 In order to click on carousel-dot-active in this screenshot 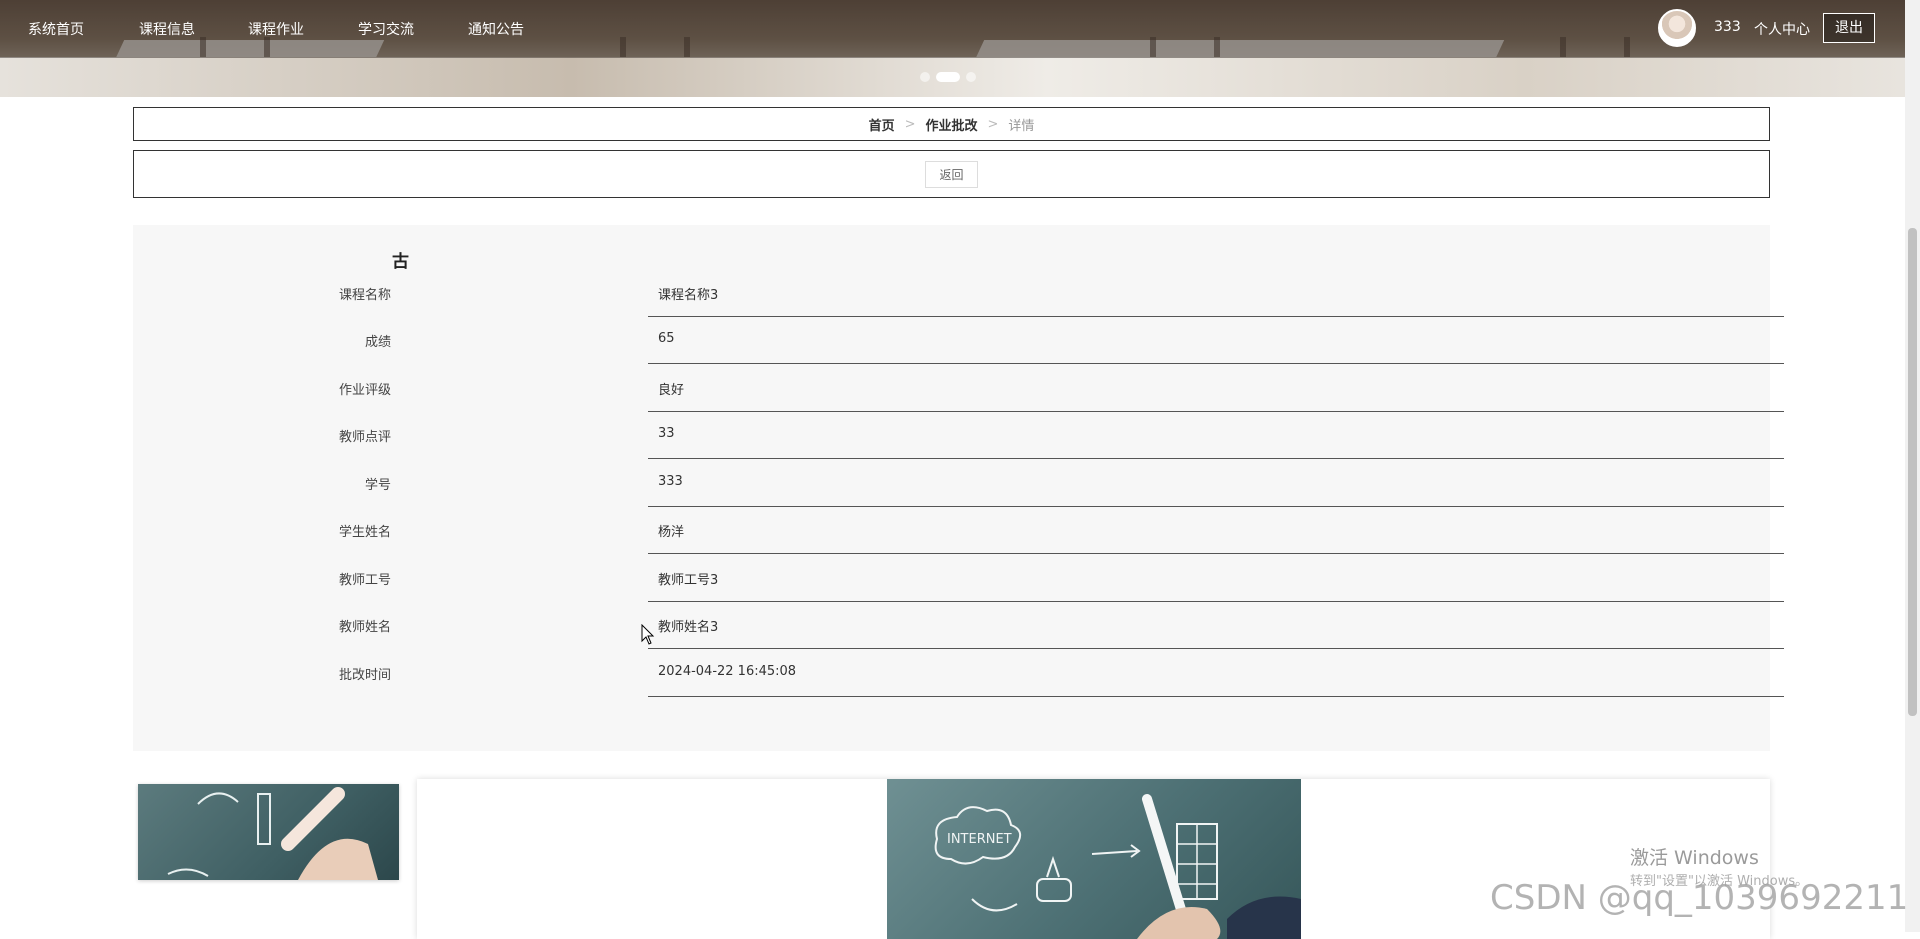, I will do `click(948, 77)`.